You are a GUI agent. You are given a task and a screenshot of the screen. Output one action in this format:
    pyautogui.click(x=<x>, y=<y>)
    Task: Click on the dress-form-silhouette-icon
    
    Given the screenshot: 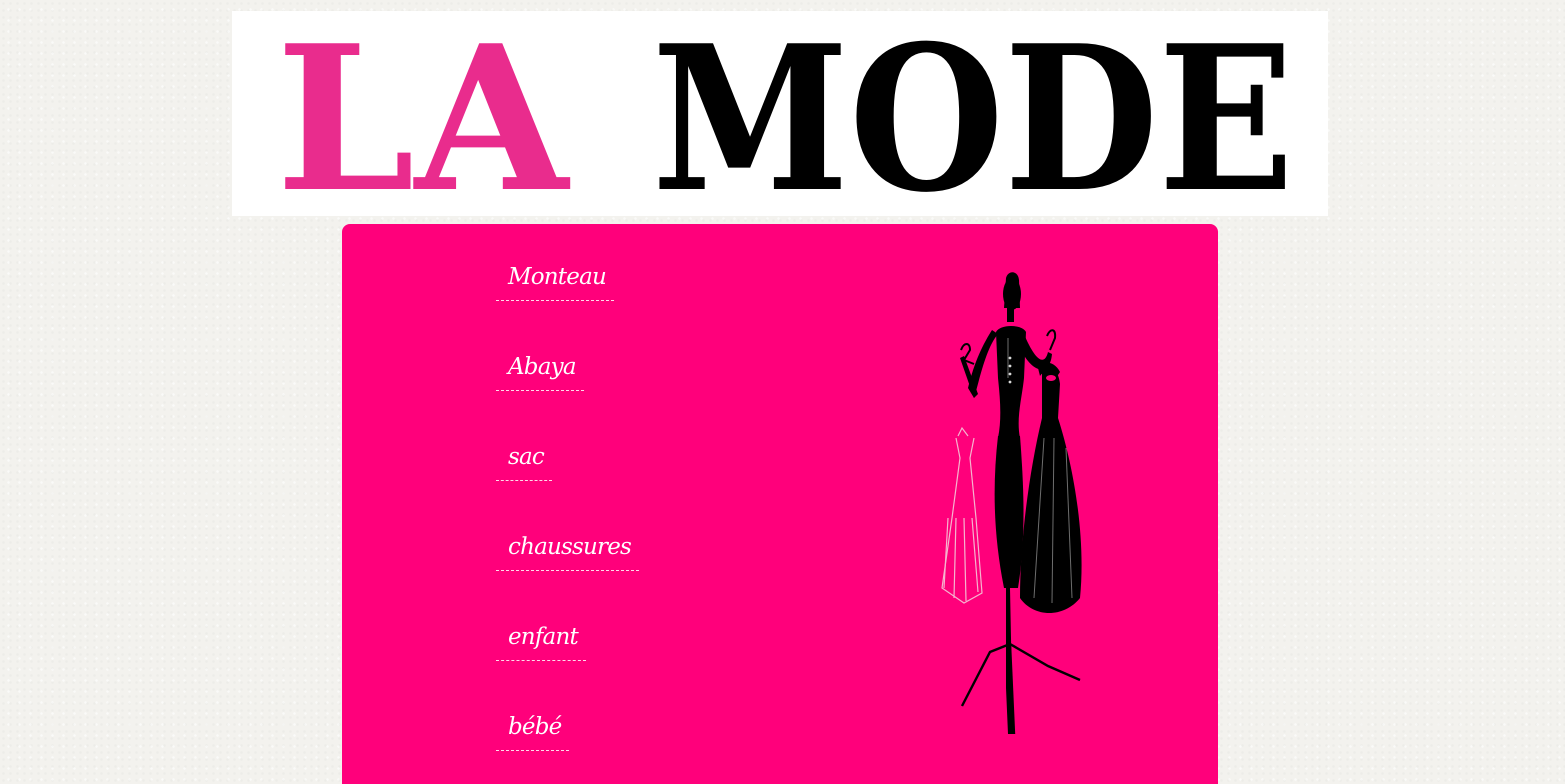 What is the action you would take?
    pyautogui.click(x=1019, y=503)
    